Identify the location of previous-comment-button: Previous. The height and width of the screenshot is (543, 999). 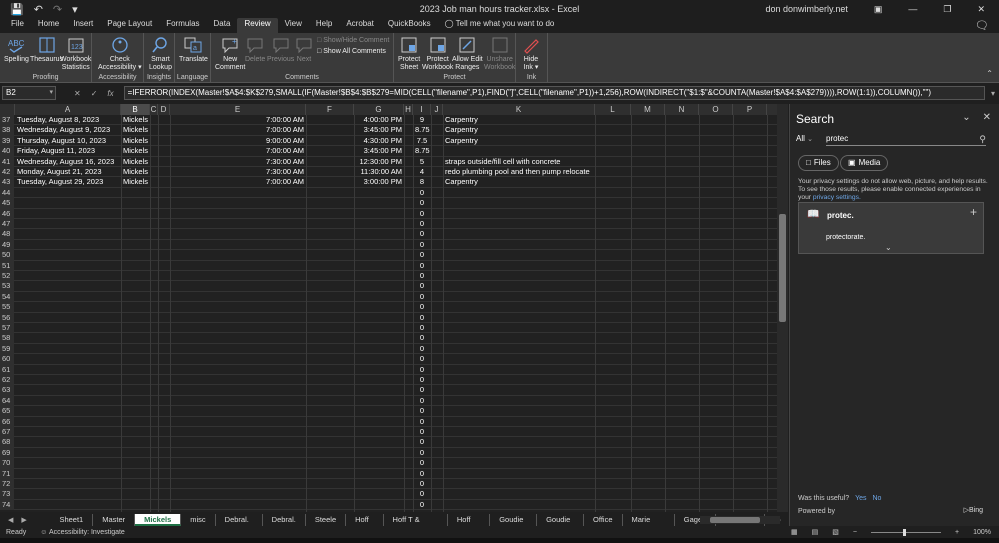
(280, 50).